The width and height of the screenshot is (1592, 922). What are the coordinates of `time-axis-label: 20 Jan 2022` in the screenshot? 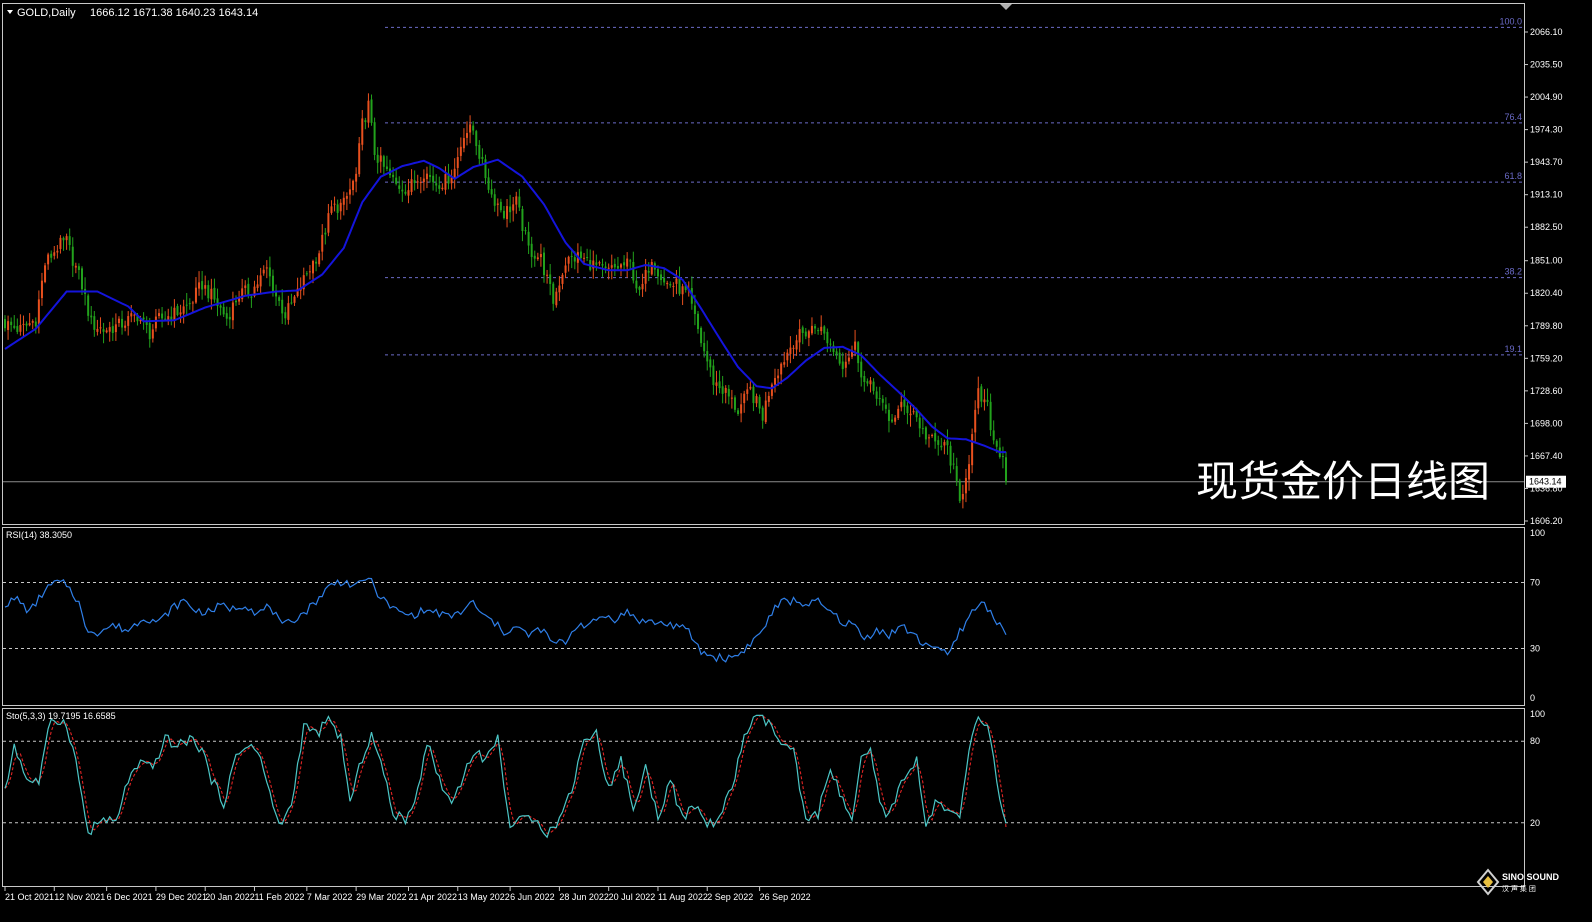 It's located at (230, 897).